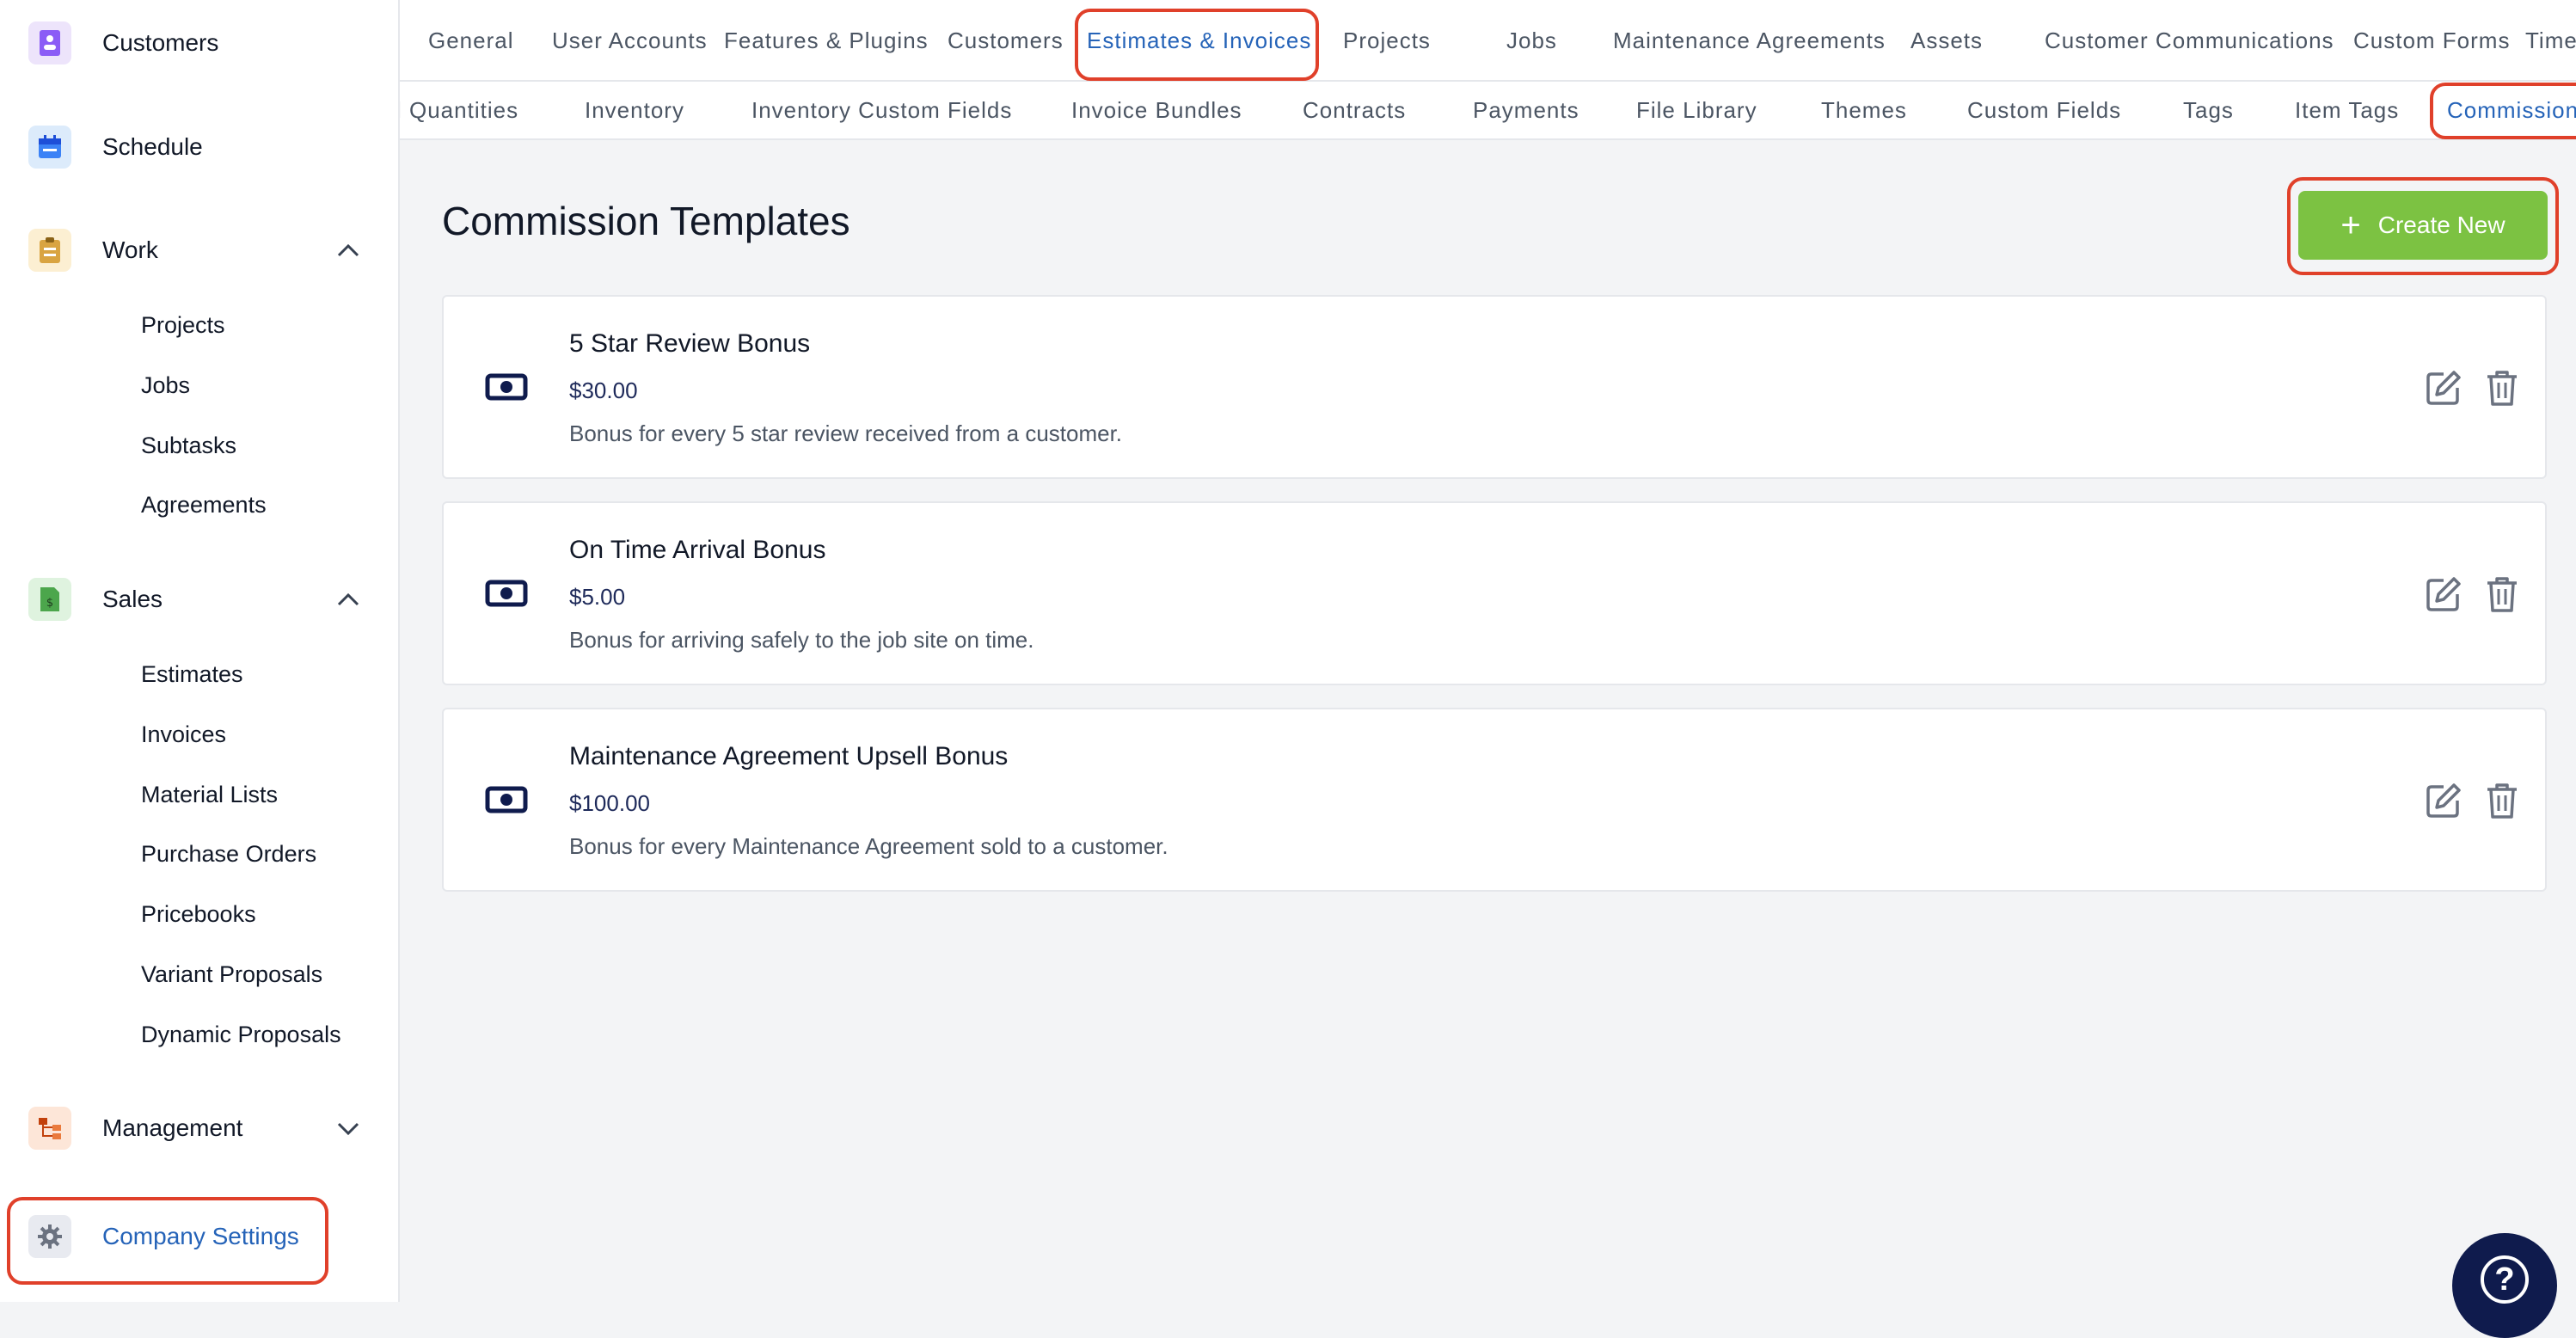 This screenshot has height=1338, width=2576. Describe the element at coordinates (1354, 110) in the screenshot. I see `tab-contracts: Contracts` at that location.